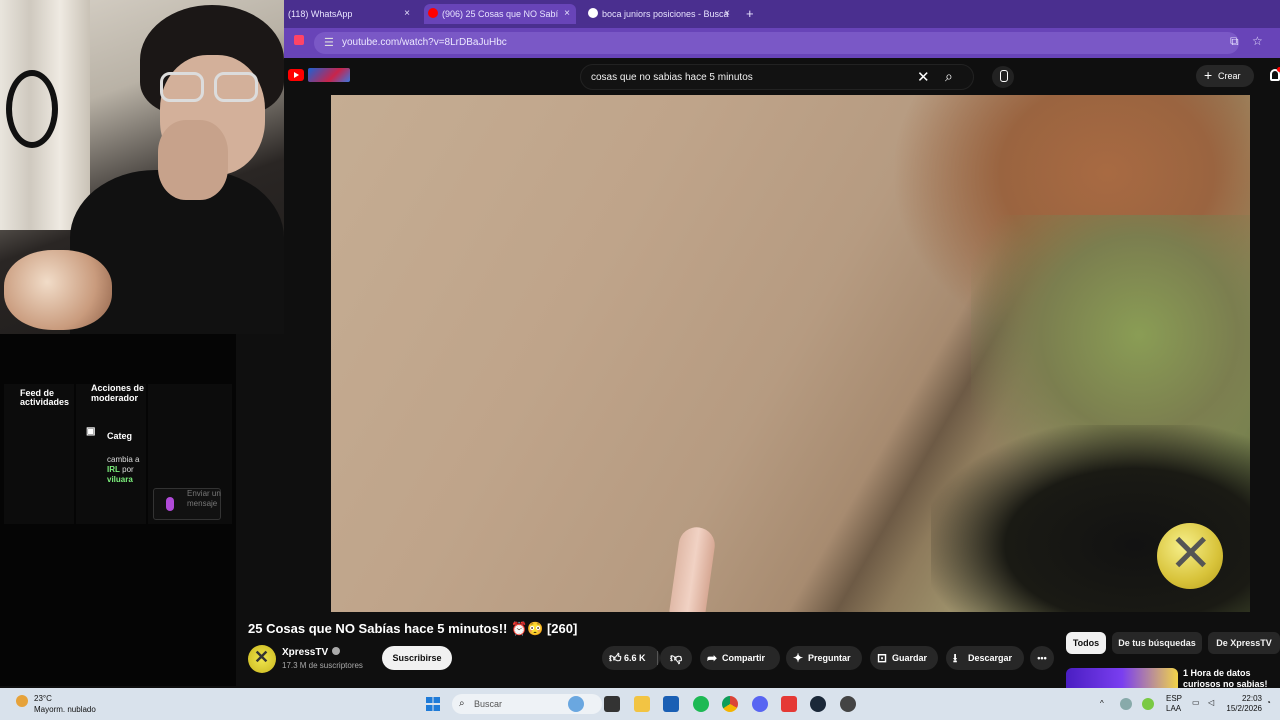 This screenshot has height=720, width=1280. I want to click on extension-icon, so click(299, 40).